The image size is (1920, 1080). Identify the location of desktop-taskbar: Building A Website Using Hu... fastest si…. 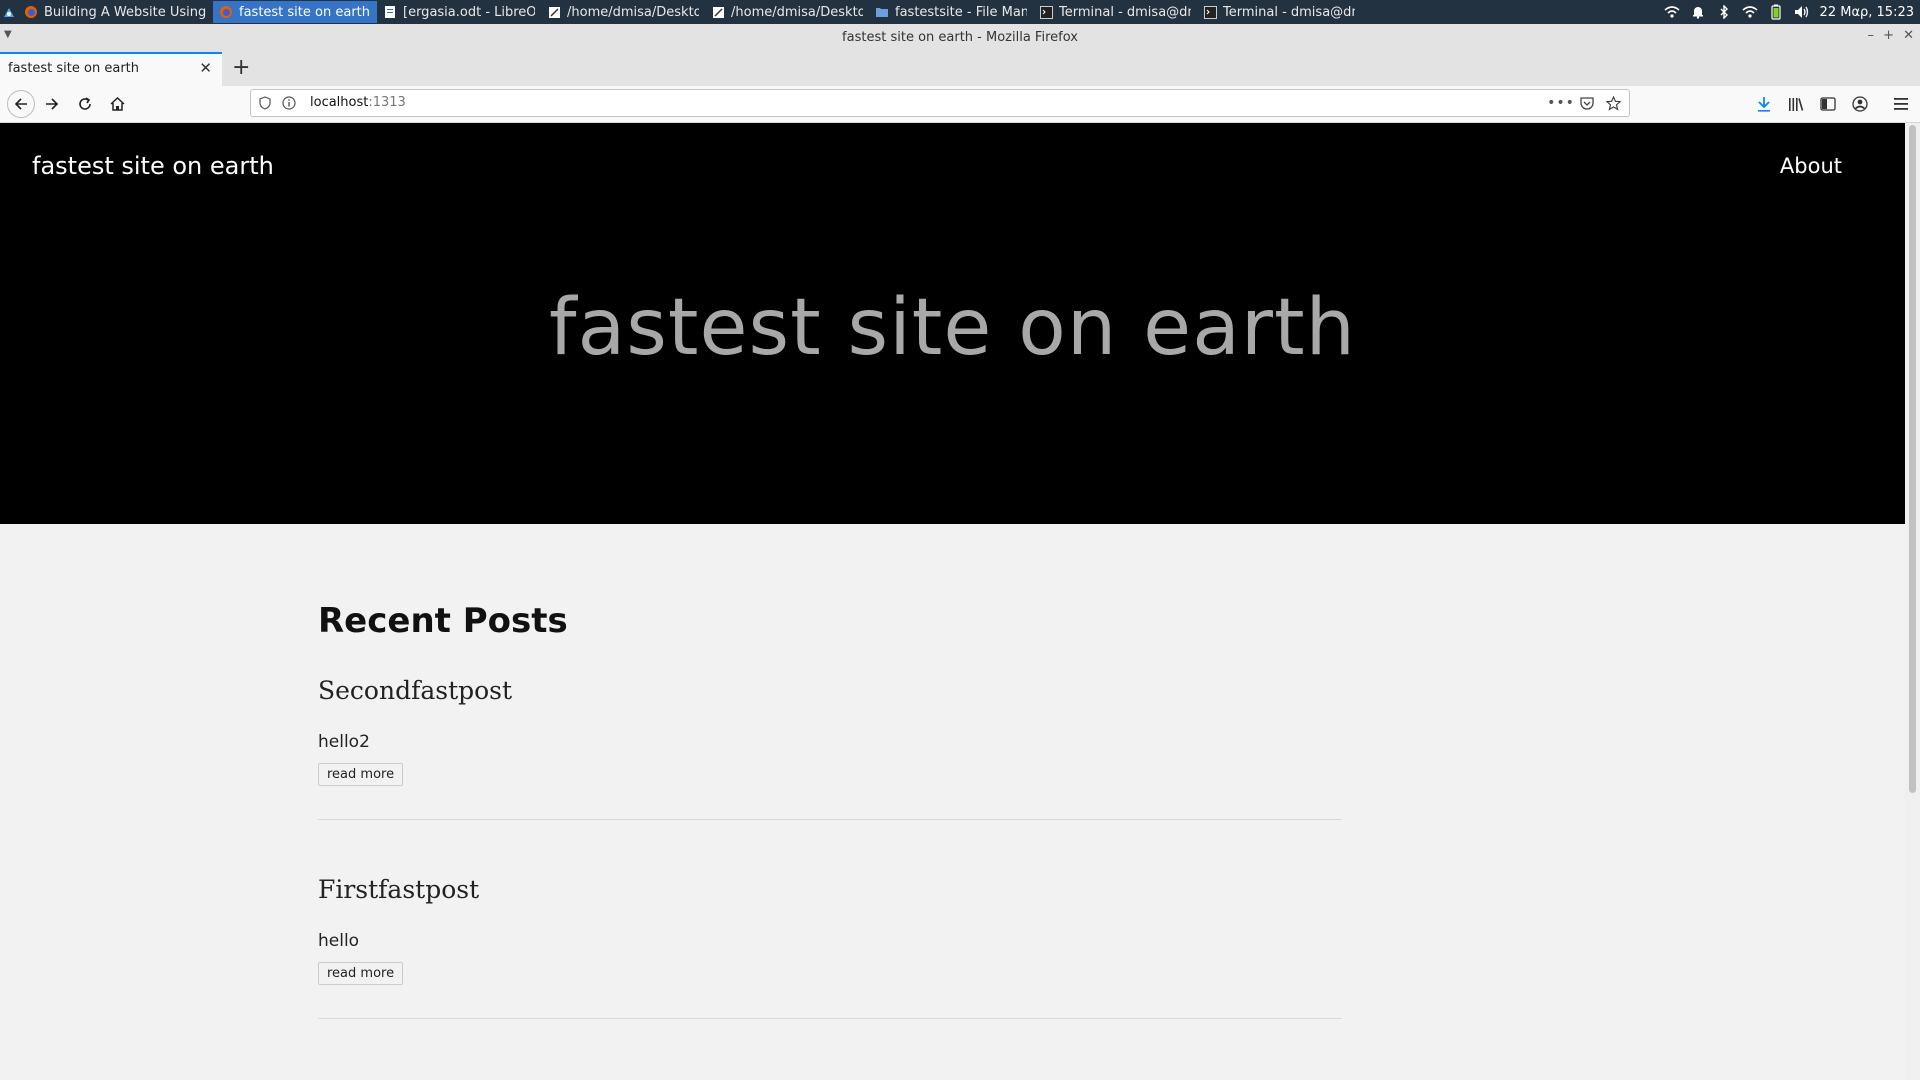
(960, 12).